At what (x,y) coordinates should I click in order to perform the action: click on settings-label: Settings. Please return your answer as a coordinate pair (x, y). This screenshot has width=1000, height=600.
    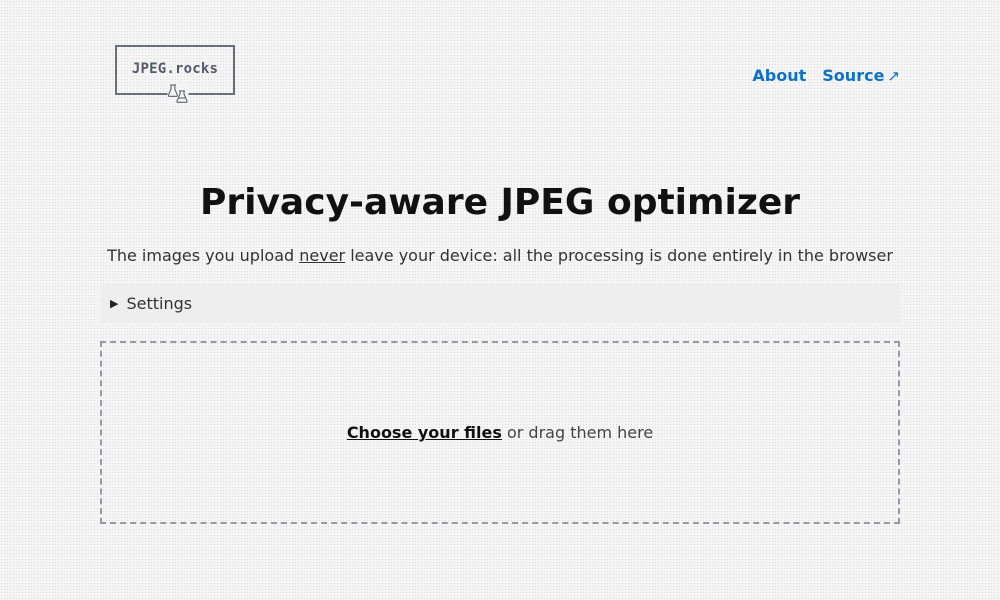
    Looking at the image, I should click on (159, 303).